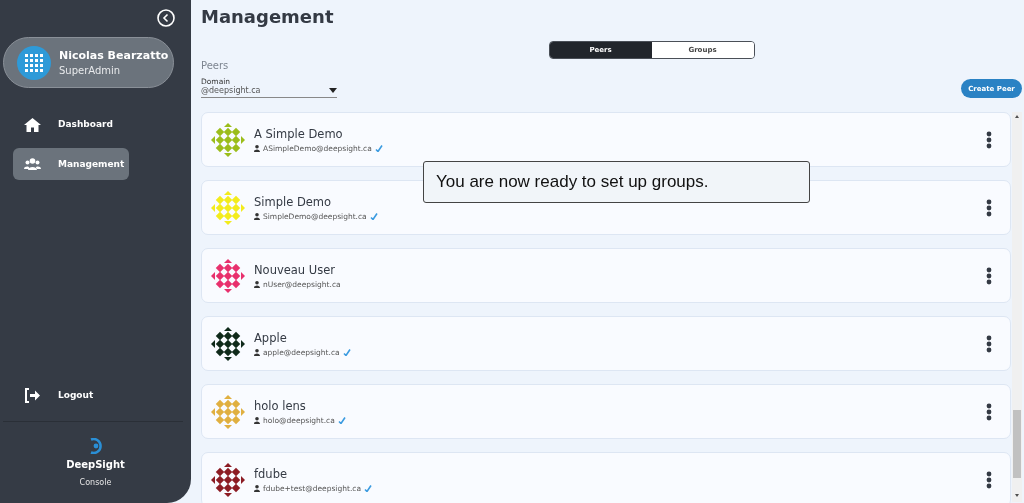  What do you see at coordinates (271, 473) in the screenshot?
I see `peer-name: fdube` at bounding box center [271, 473].